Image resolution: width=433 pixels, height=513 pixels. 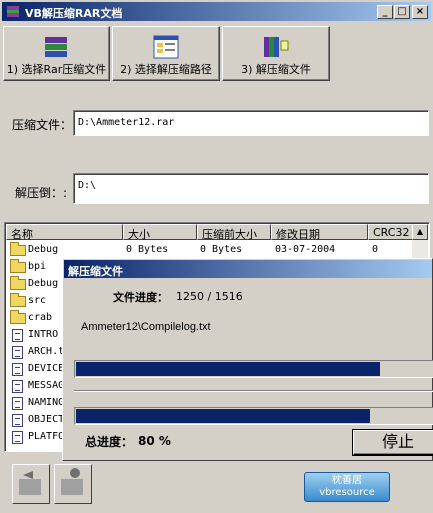 What do you see at coordinates (147, 249) in the screenshot?
I see `cell-size: 0 Bytes` at bounding box center [147, 249].